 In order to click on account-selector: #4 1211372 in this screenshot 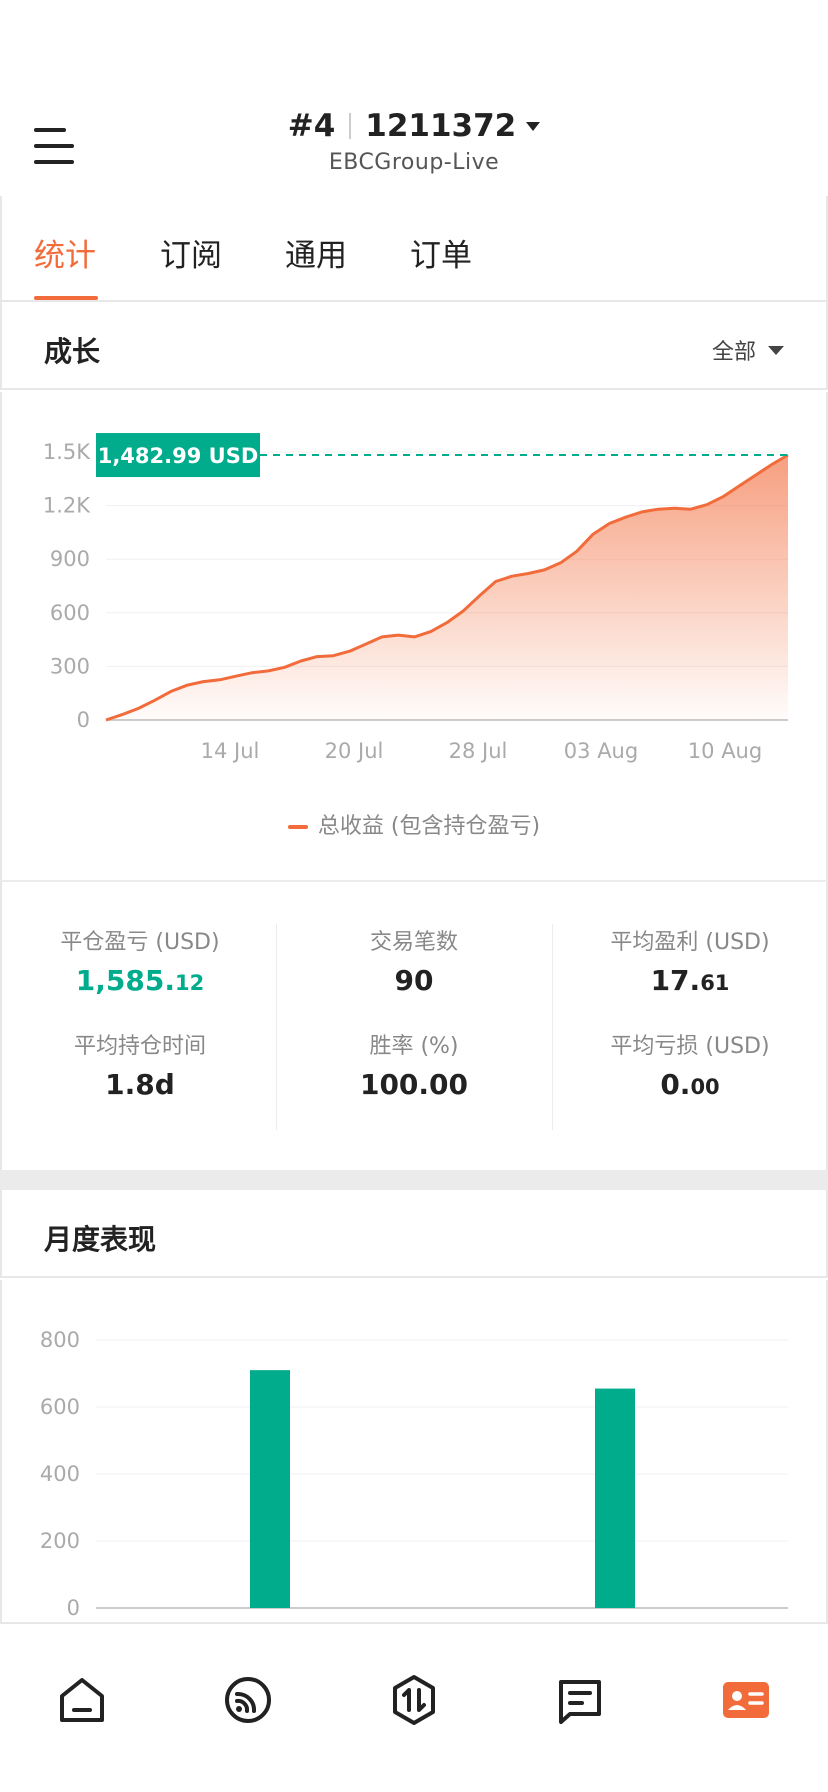, I will do `click(414, 126)`.